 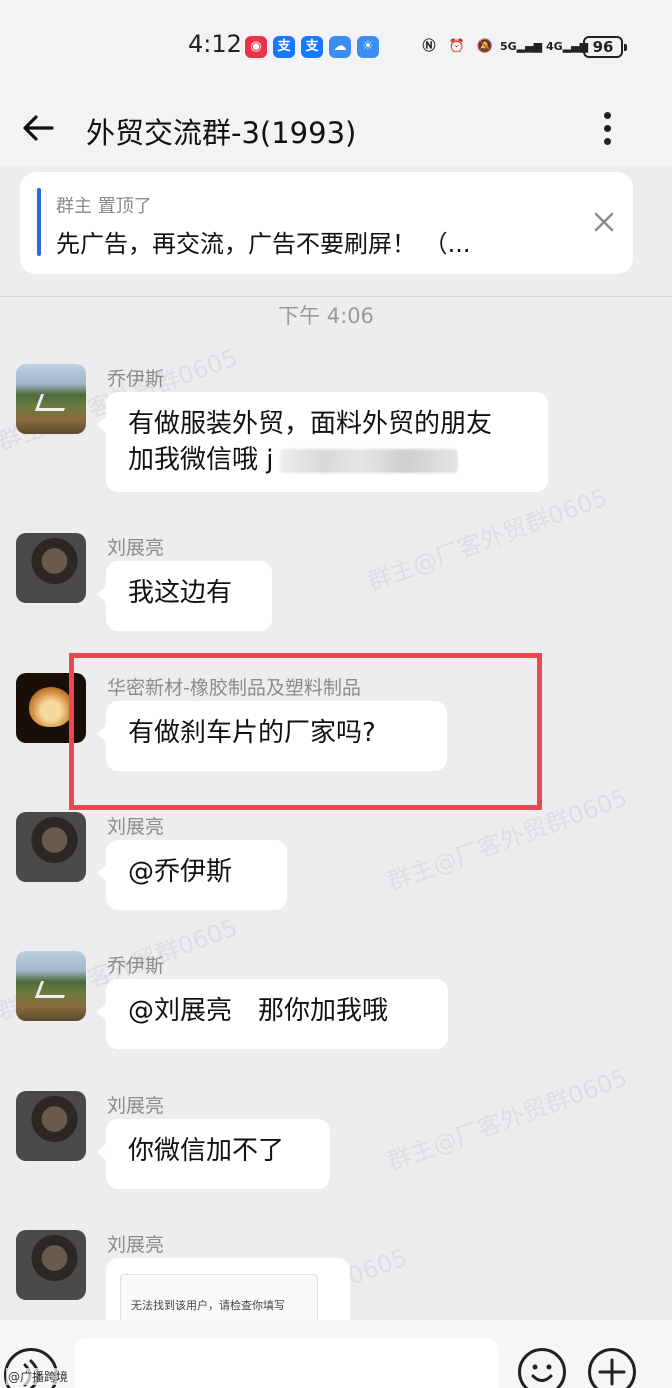 I want to click on pinned-close-button, so click(x=604, y=222).